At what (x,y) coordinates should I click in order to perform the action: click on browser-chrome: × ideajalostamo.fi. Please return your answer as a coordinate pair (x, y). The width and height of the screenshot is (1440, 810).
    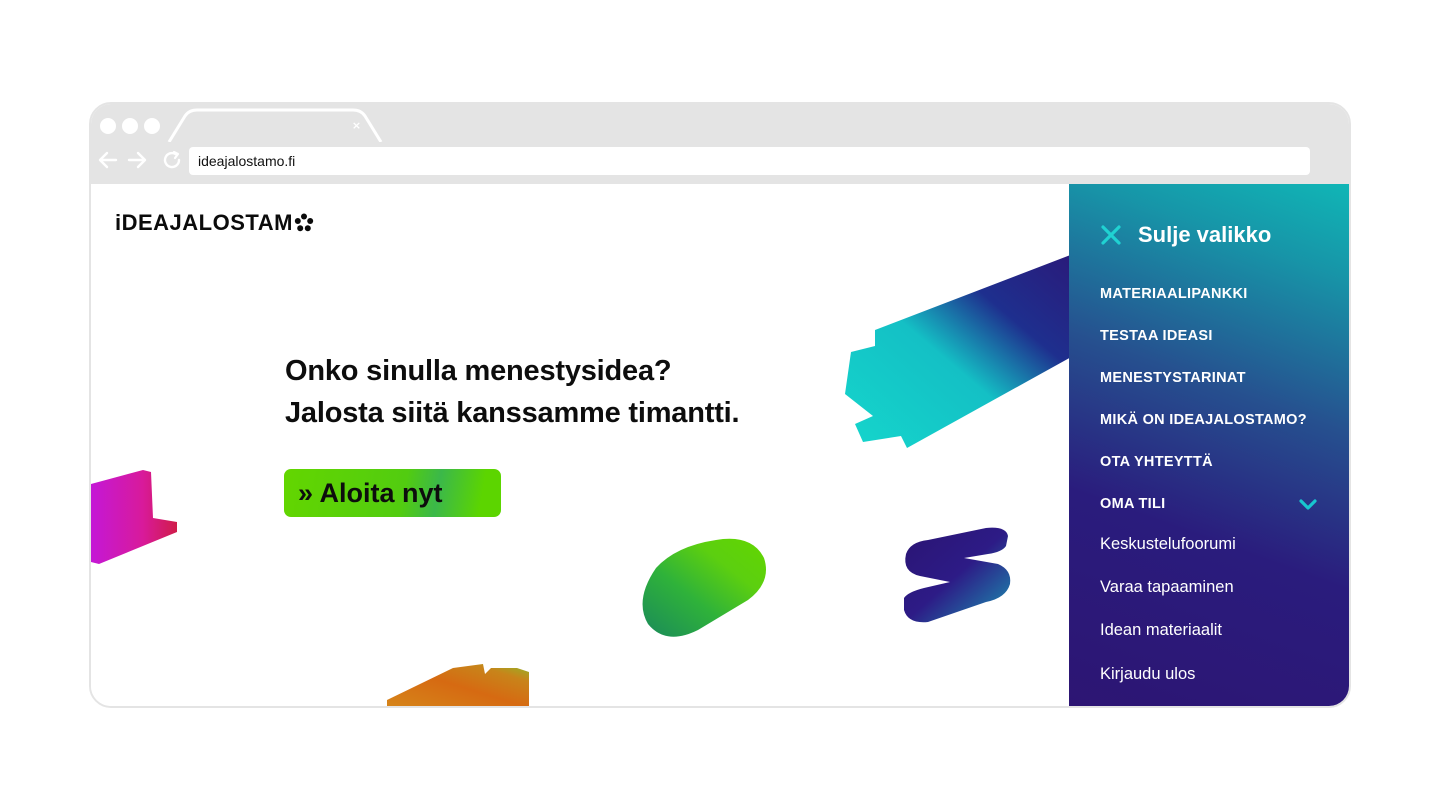
    Looking at the image, I should click on (720, 144).